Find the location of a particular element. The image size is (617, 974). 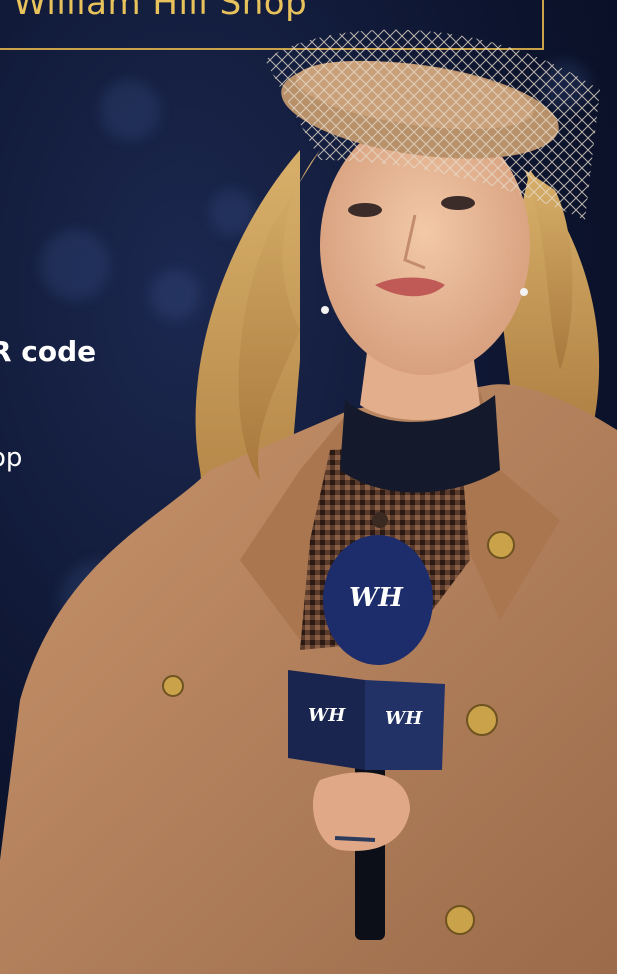

waistcoat-button is located at coordinates (380, 520).